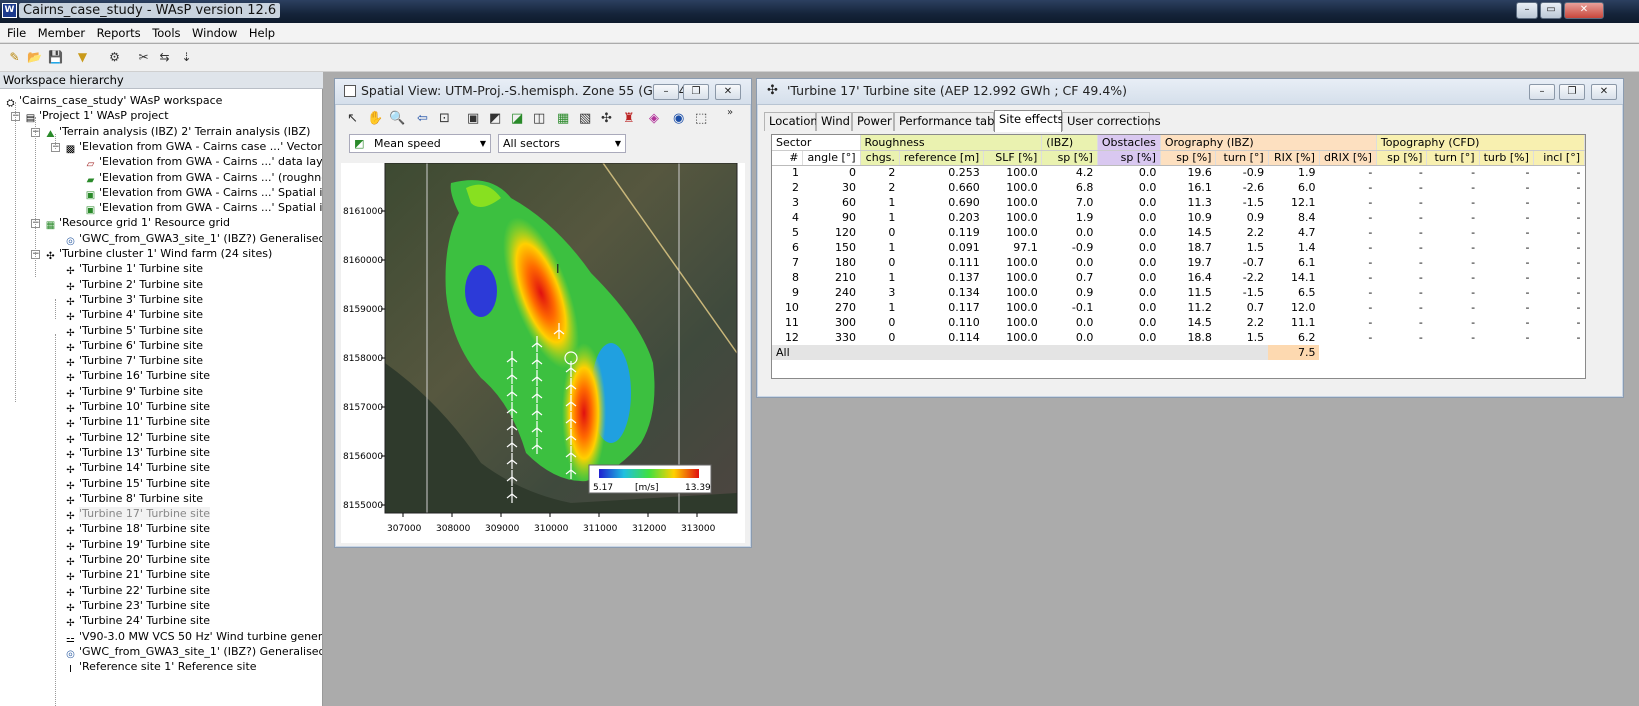 This screenshot has width=1639, height=706. I want to click on all-sectors-row: All 7.5, so click(1178, 352).